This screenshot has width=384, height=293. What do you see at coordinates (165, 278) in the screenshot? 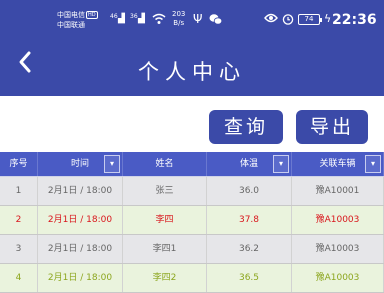
I see `table-cell: 李四2` at bounding box center [165, 278].